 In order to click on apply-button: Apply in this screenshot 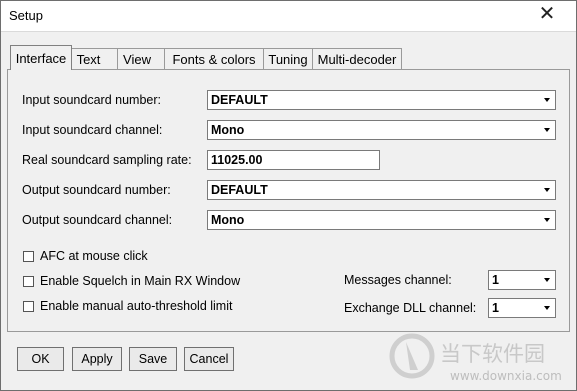, I will do `click(97, 359)`.